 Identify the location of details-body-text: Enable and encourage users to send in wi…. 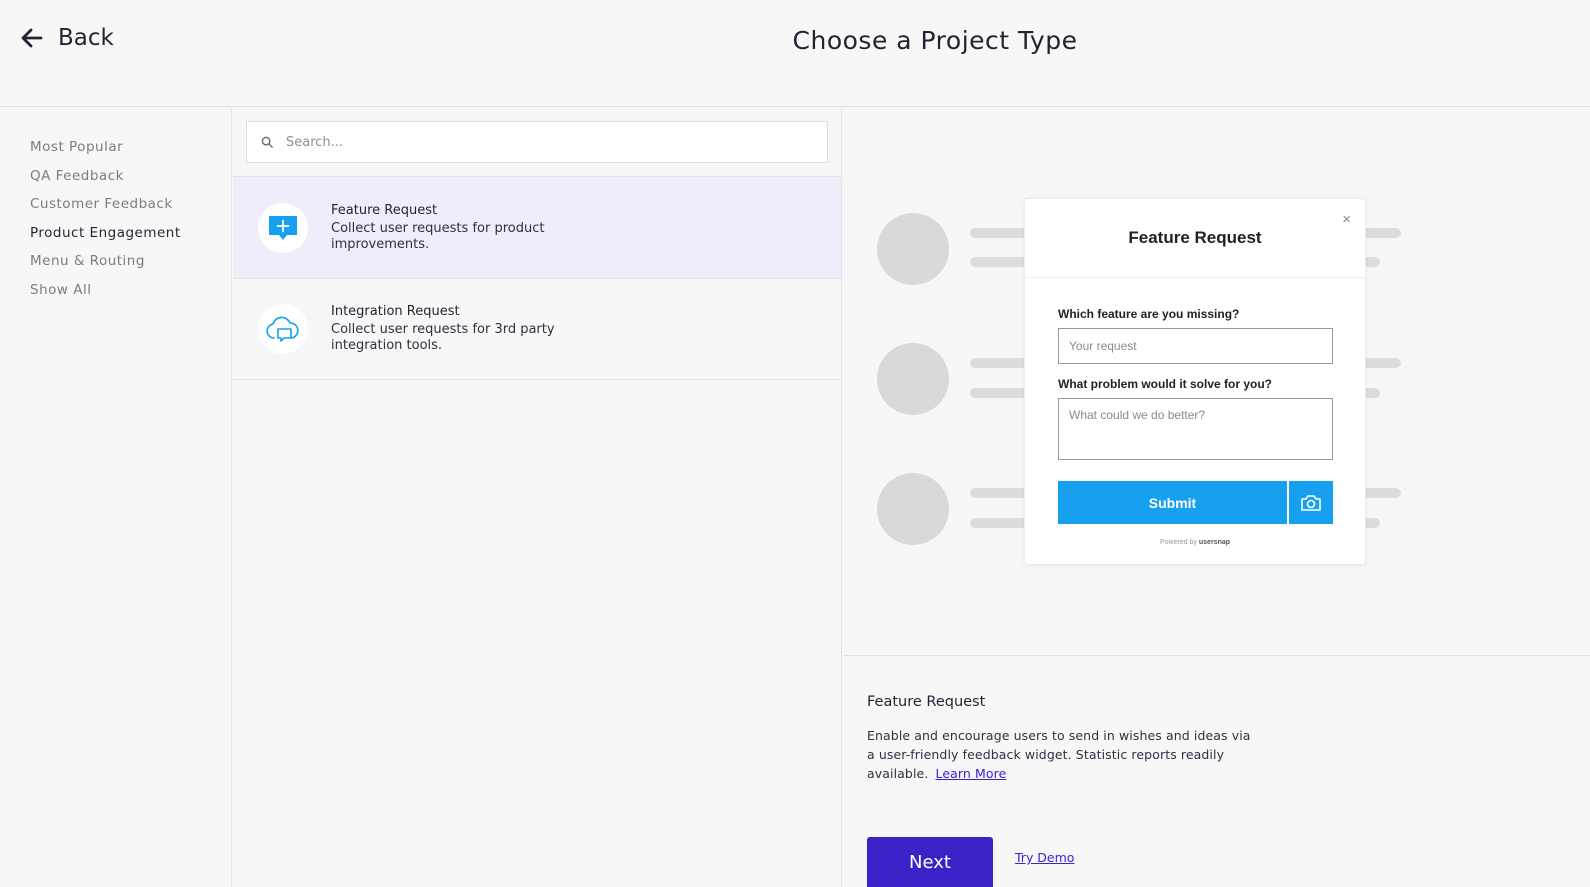
(1059, 754).